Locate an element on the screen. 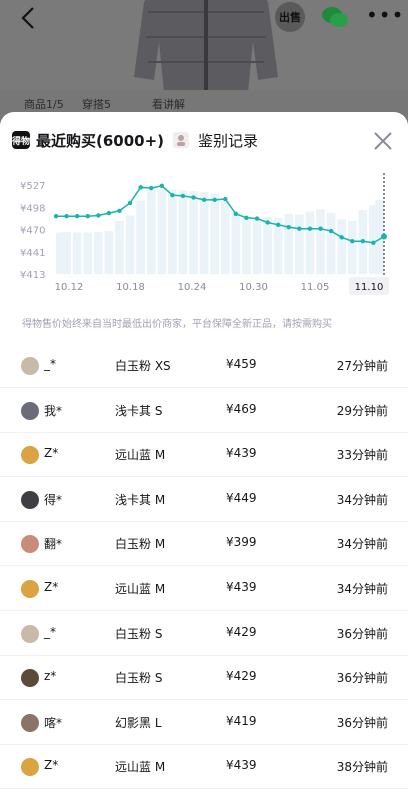 The width and height of the screenshot is (408, 800). tab-authentication-records-label: 鉴别记录 is located at coordinates (228, 140).